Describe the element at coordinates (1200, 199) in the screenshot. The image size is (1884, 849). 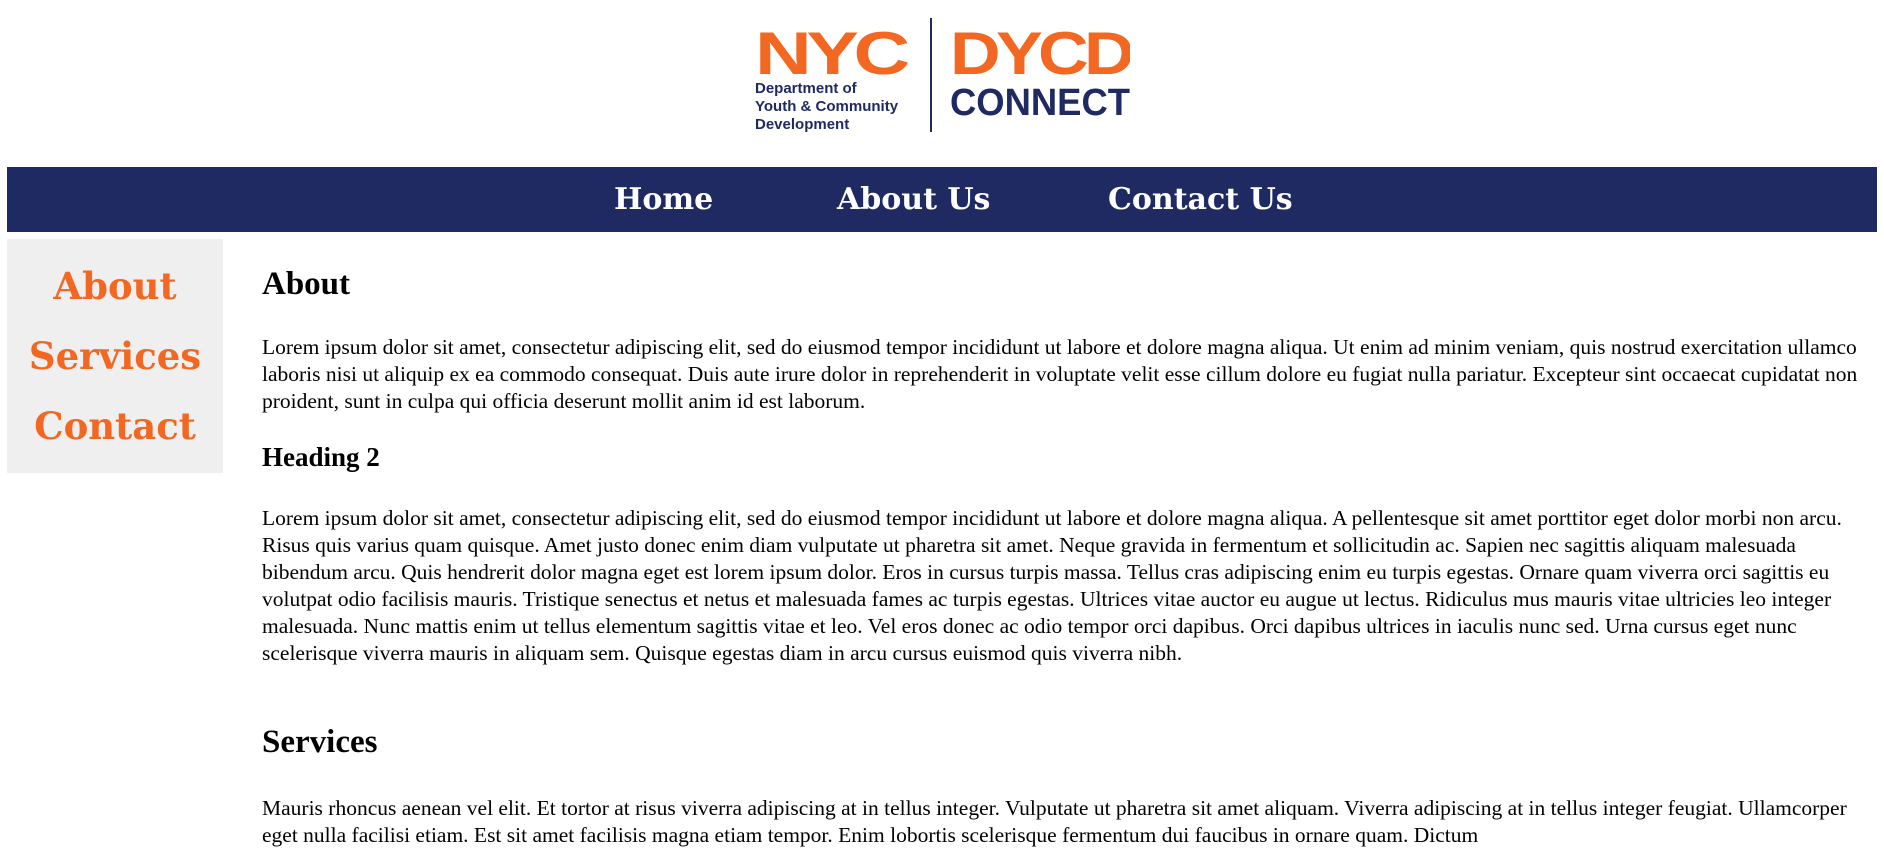
I see `nav-item-contact-us: Contact Us` at that location.